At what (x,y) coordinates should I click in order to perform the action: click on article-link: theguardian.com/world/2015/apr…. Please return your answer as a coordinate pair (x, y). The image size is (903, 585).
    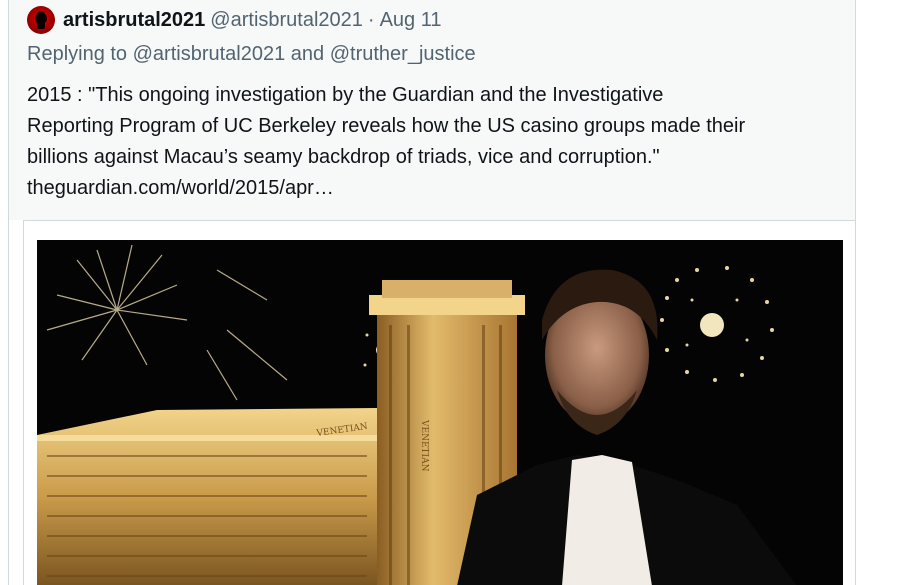
    Looking at the image, I should click on (437, 188).